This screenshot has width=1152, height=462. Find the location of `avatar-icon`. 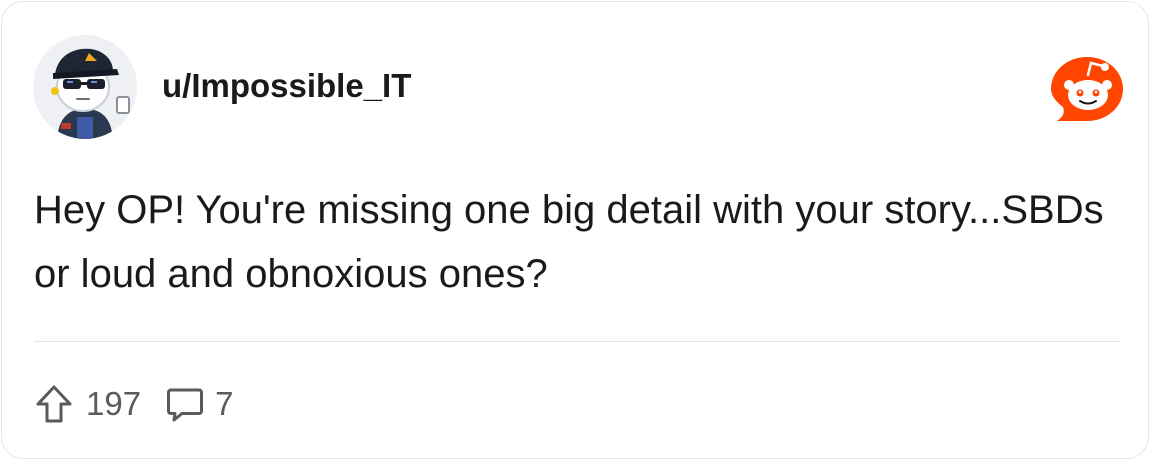

avatar-icon is located at coordinates (85, 87).